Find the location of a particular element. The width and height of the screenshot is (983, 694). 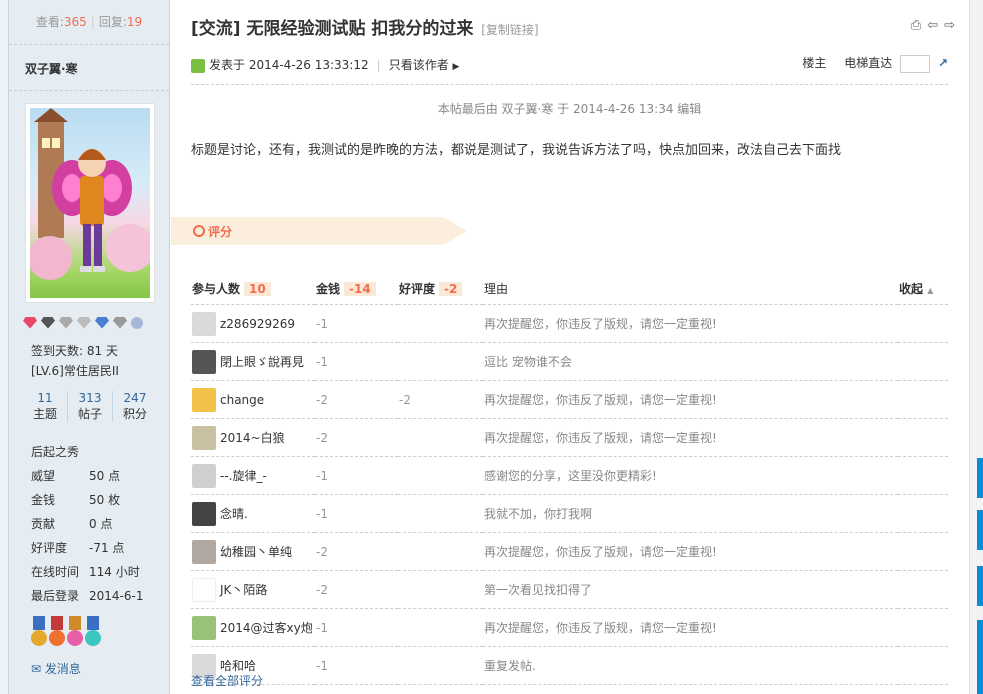

go-jump-icon: ↗ is located at coordinates (943, 63).